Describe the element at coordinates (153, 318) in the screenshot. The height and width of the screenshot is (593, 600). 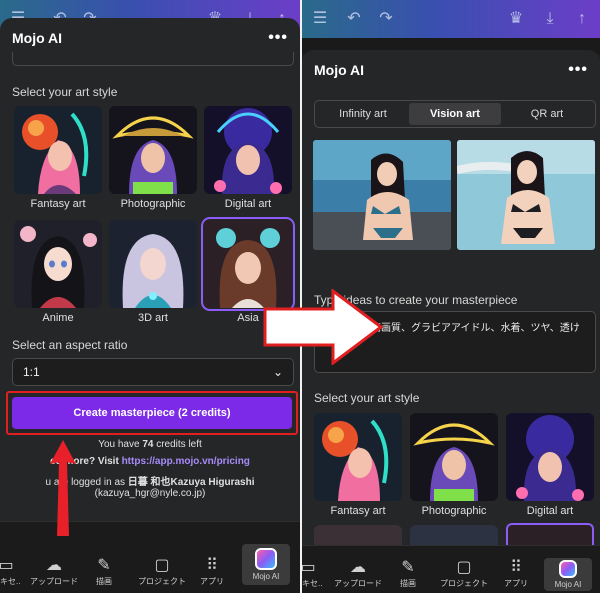
I see `style-label: 3D art` at that location.